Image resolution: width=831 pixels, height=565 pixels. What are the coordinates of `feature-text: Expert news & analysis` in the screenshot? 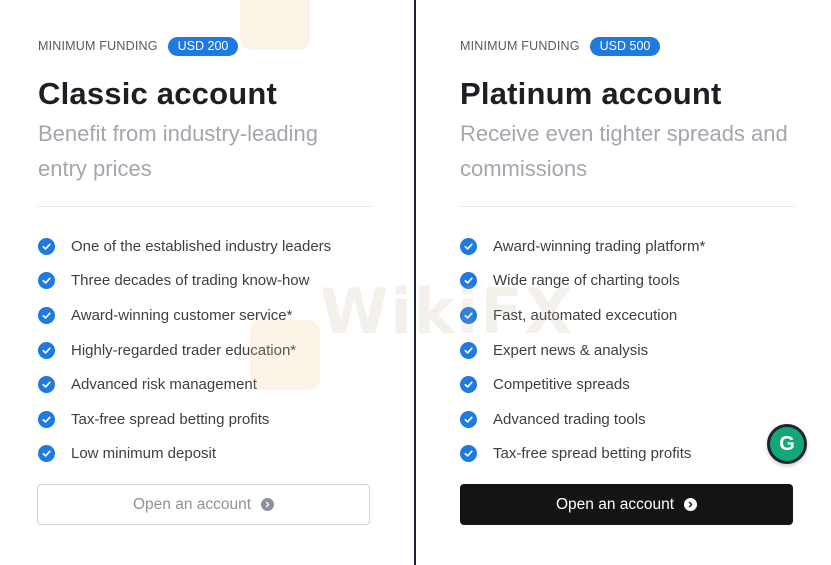 It's located at (571, 350).